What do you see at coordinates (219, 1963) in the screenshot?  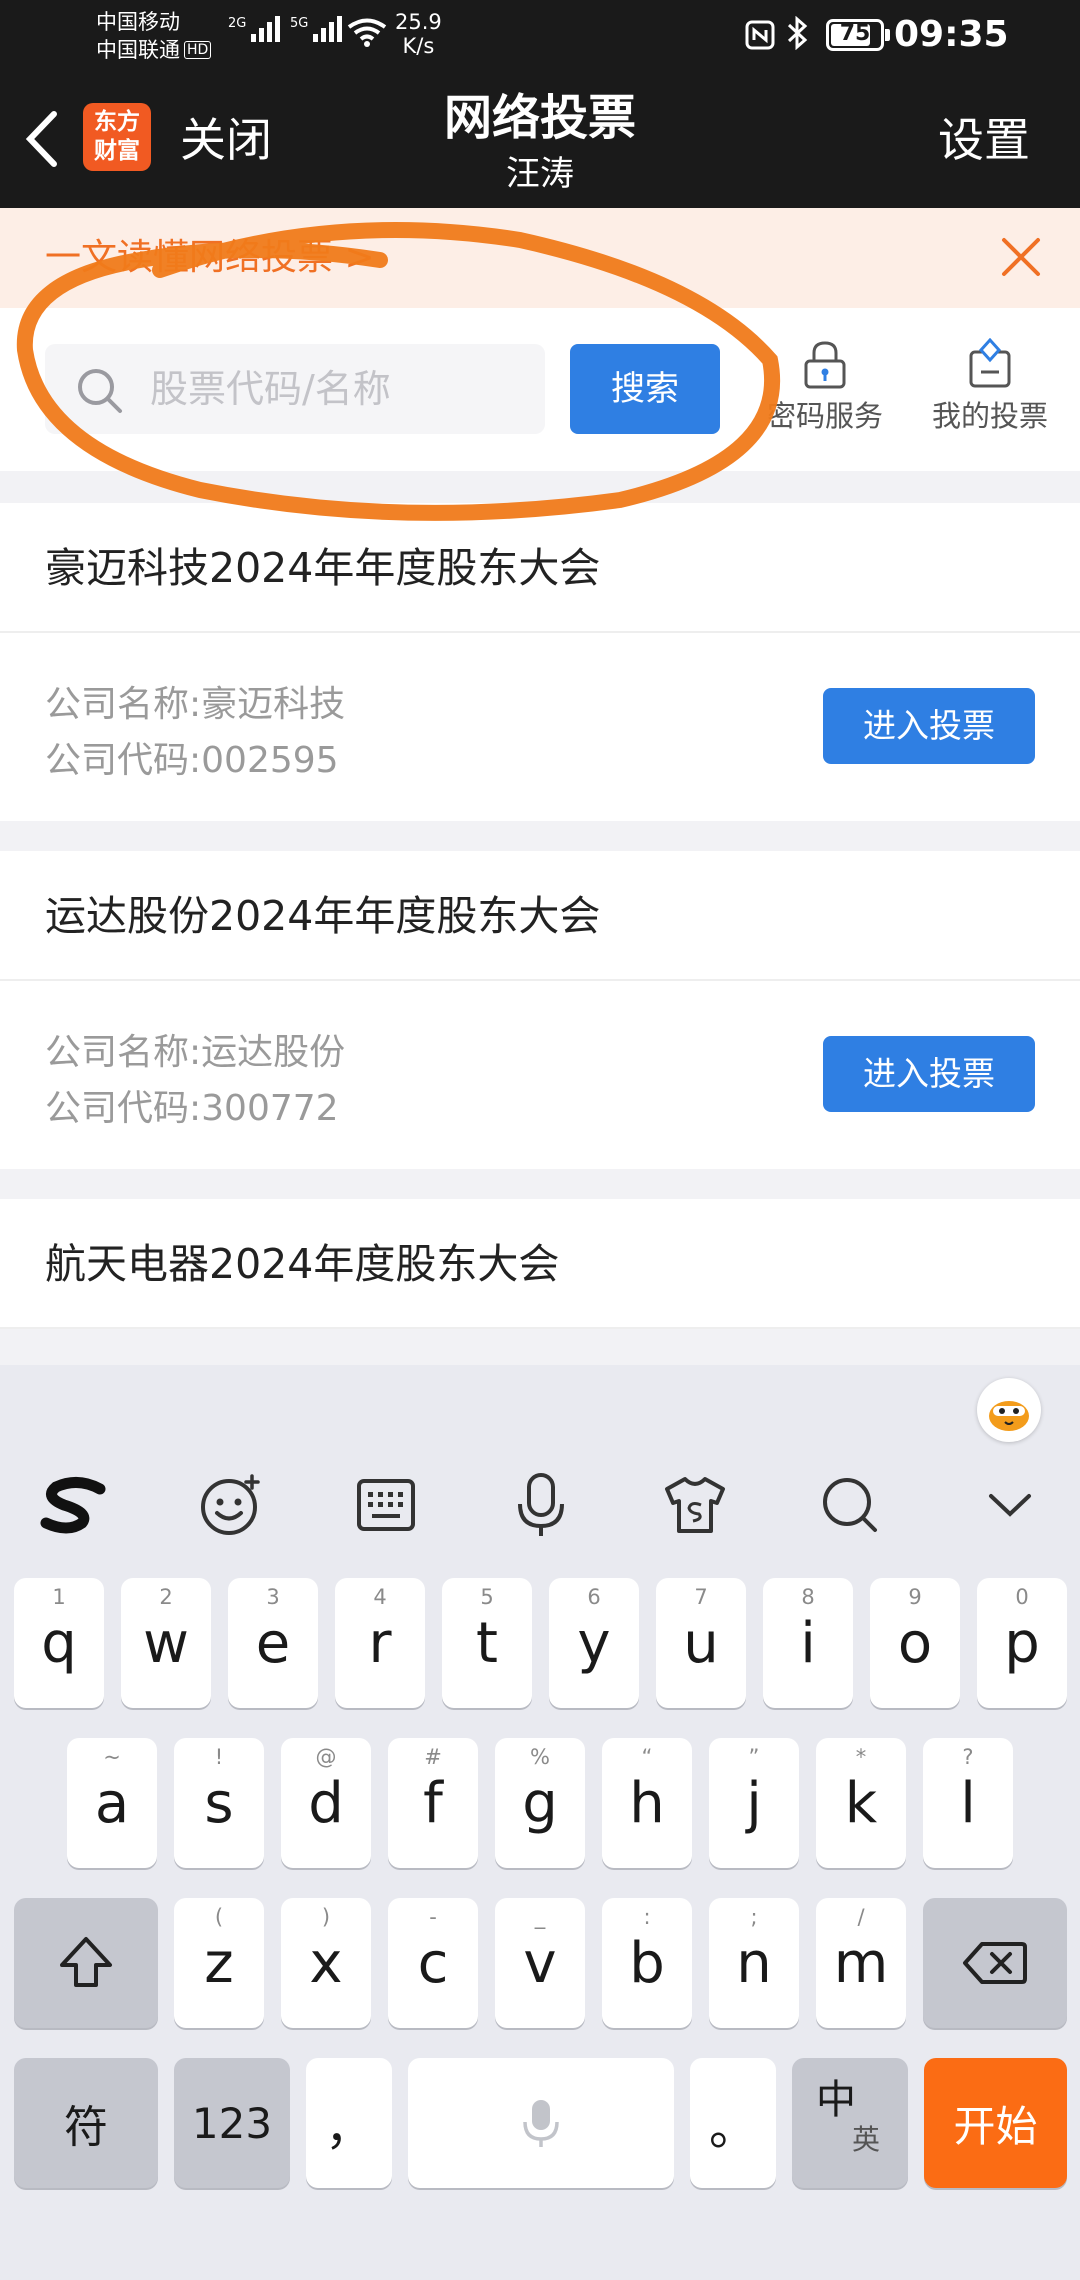 I see `key-z: (z` at bounding box center [219, 1963].